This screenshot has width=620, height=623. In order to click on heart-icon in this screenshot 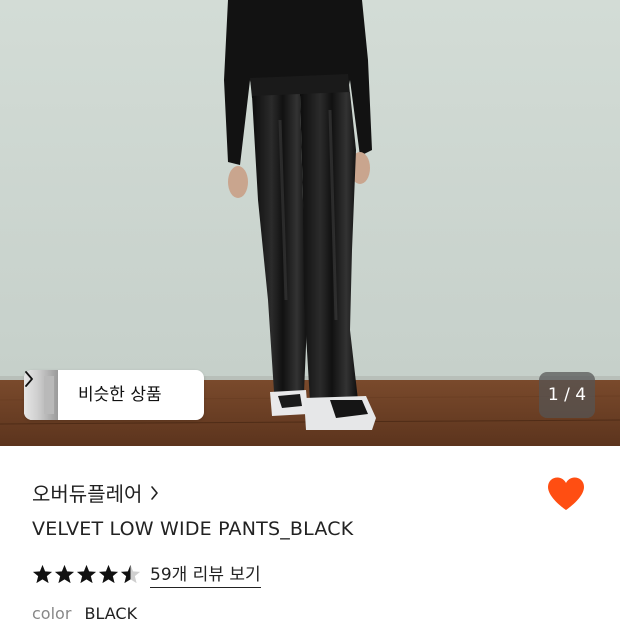, I will do `click(566, 494)`.